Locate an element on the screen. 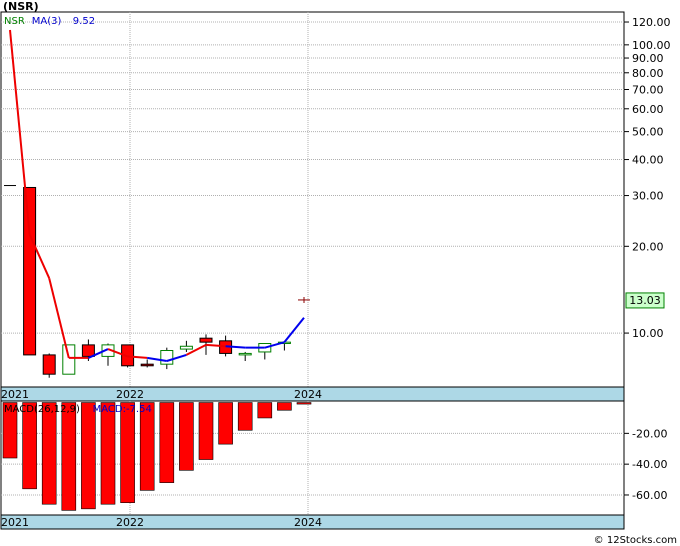 This screenshot has width=680, height=546. price-tick-label: 30.00 is located at coordinates (648, 196).